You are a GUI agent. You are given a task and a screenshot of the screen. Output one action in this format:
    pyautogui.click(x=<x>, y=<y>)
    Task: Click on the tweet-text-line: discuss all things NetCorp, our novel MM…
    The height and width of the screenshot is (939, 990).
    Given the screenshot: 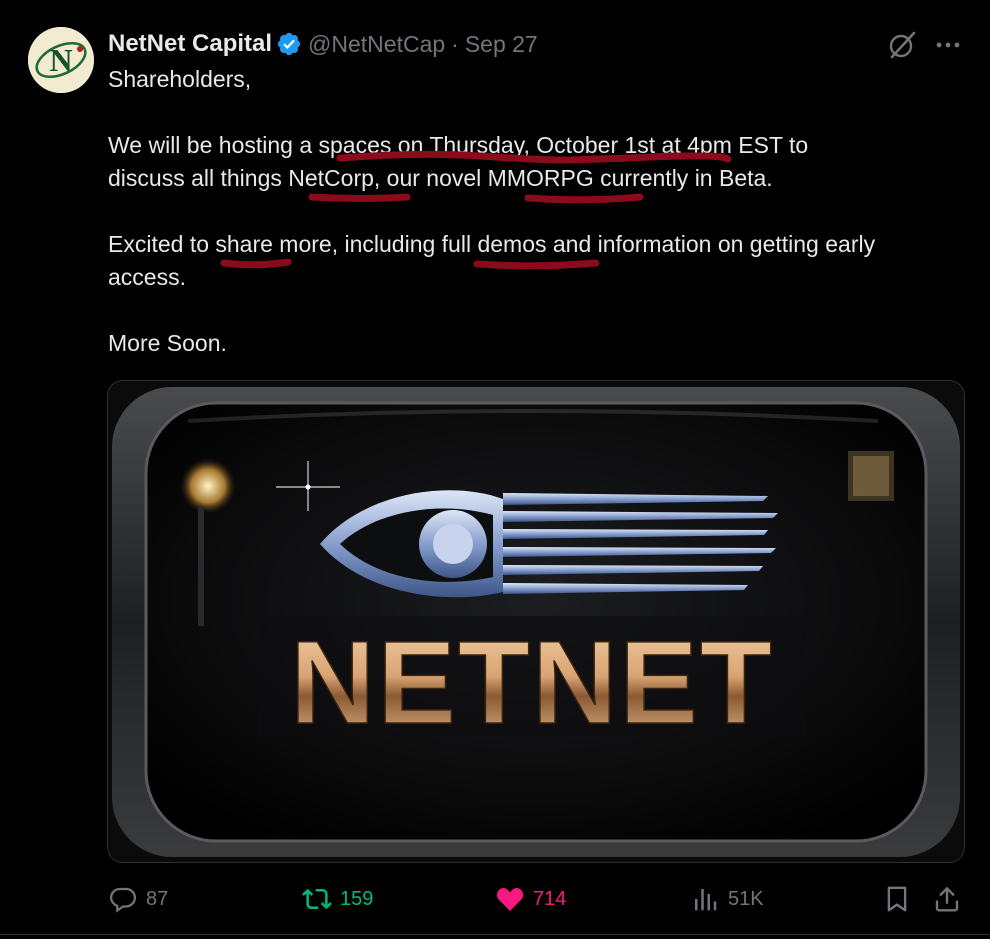 What is the action you would take?
    pyautogui.click(x=440, y=178)
    